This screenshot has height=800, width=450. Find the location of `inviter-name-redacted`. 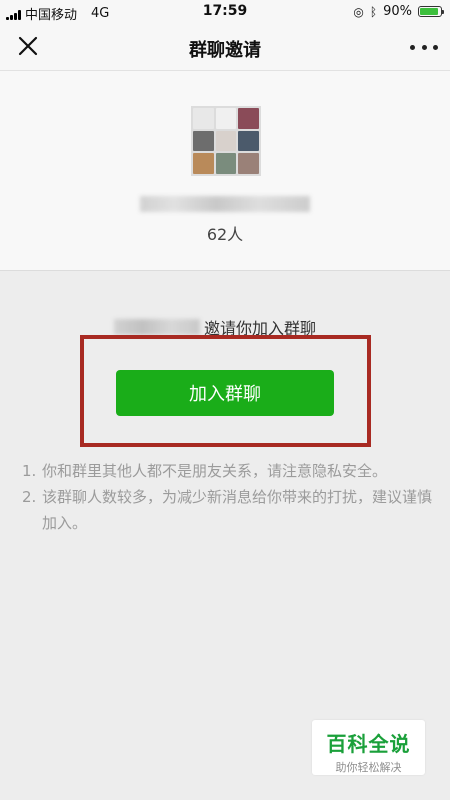

inviter-name-redacted is located at coordinates (157, 327).